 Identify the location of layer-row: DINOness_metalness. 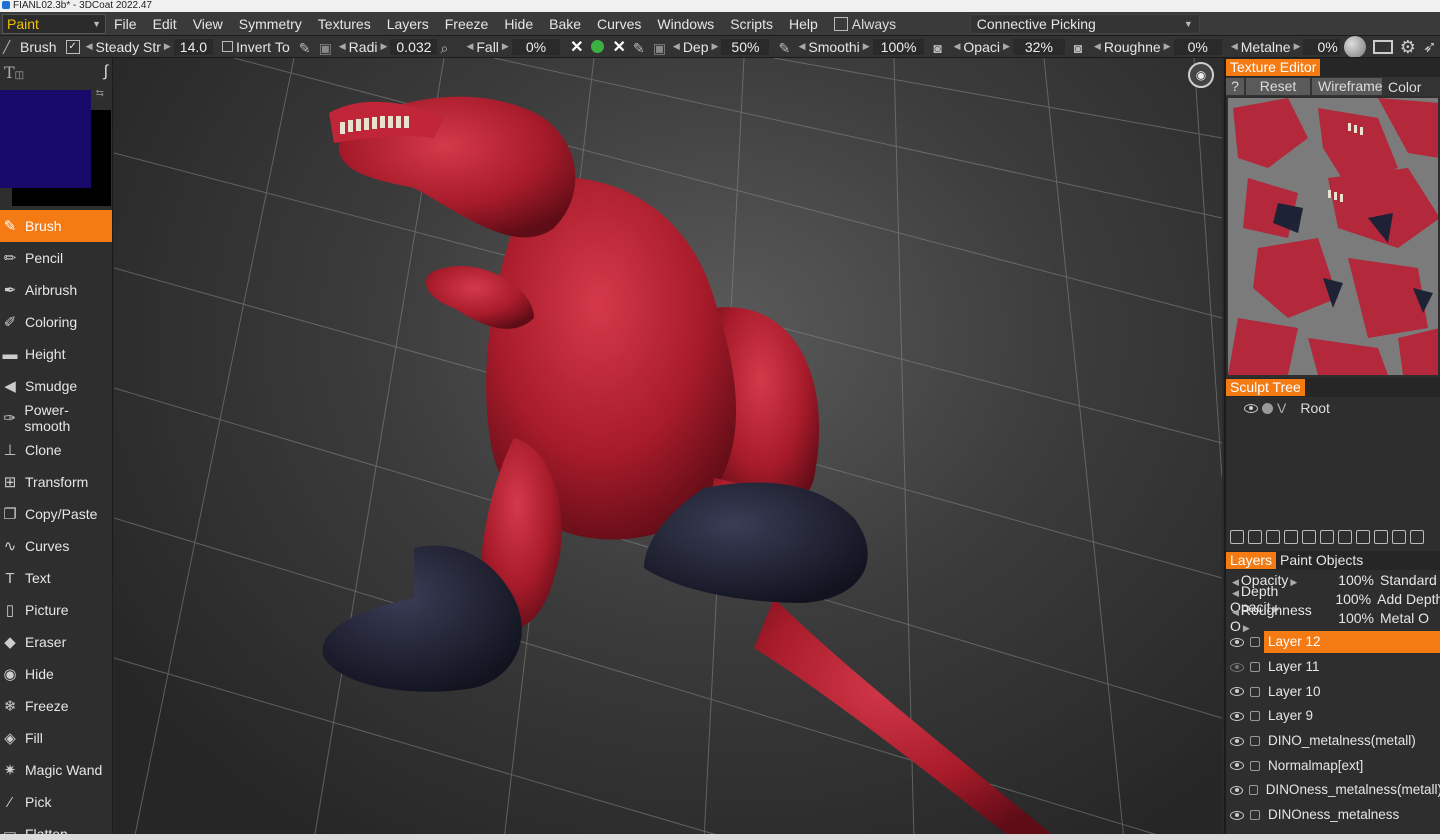
(1333, 815).